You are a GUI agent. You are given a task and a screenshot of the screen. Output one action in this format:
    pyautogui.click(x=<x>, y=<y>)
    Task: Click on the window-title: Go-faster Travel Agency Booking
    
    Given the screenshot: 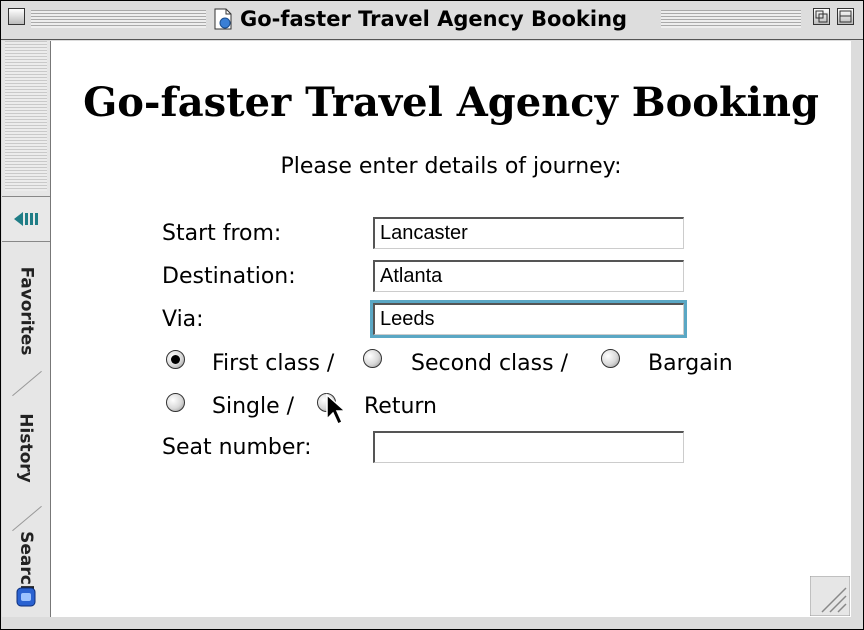 What is the action you would take?
    pyautogui.click(x=421, y=19)
    